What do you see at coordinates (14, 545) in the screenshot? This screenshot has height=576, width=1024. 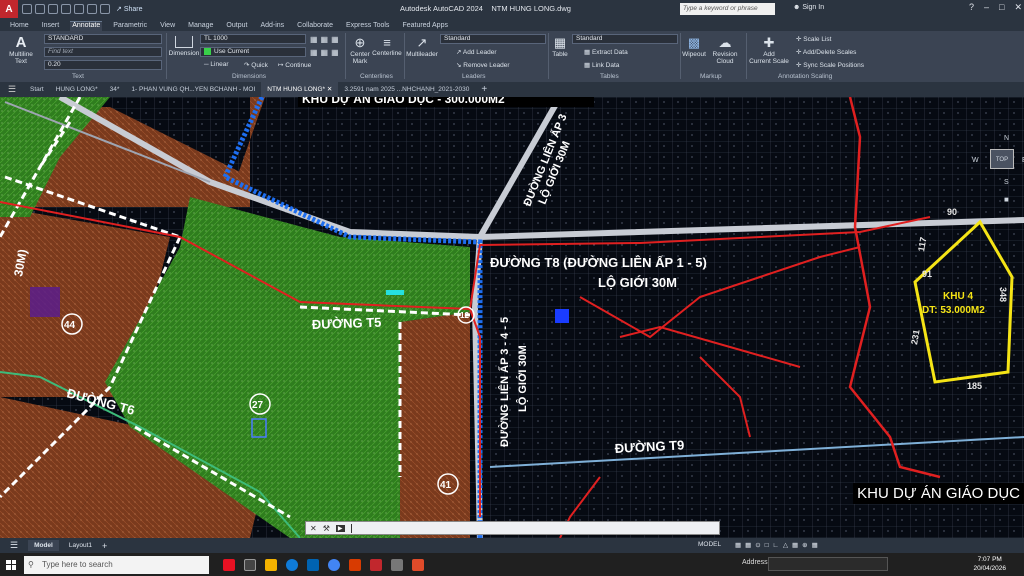 I see `status-menu-icon: ☰` at bounding box center [14, 545].